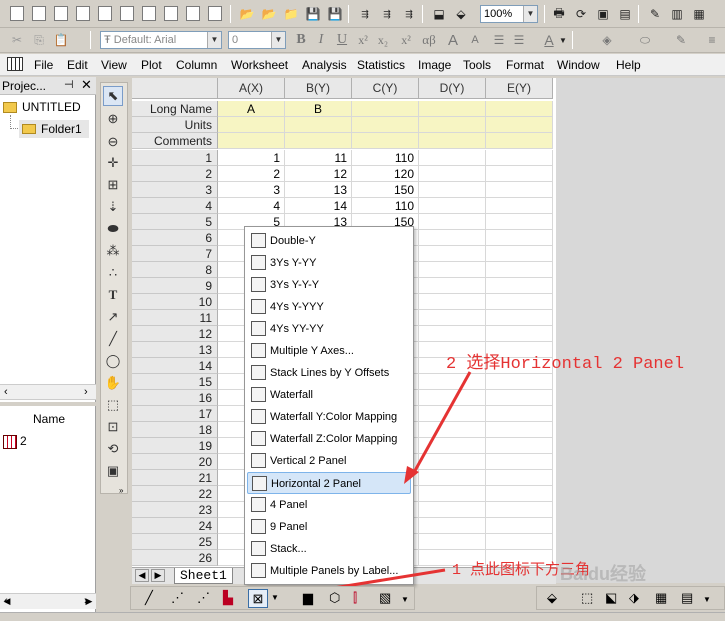 The width and height of the screenshot is (725, 621). What do you see at coordinates (83, 13) in the screenshot?
I see `new-matrix-icon` at bounding box center [83, 13].